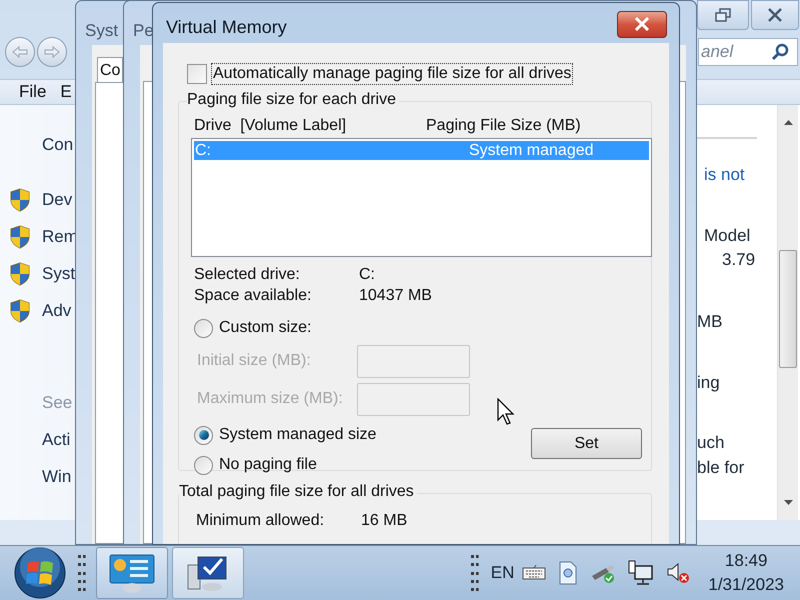 The height and width of the screenshot is (600, 800). I want to click on scrollbar, so click(787, 312).